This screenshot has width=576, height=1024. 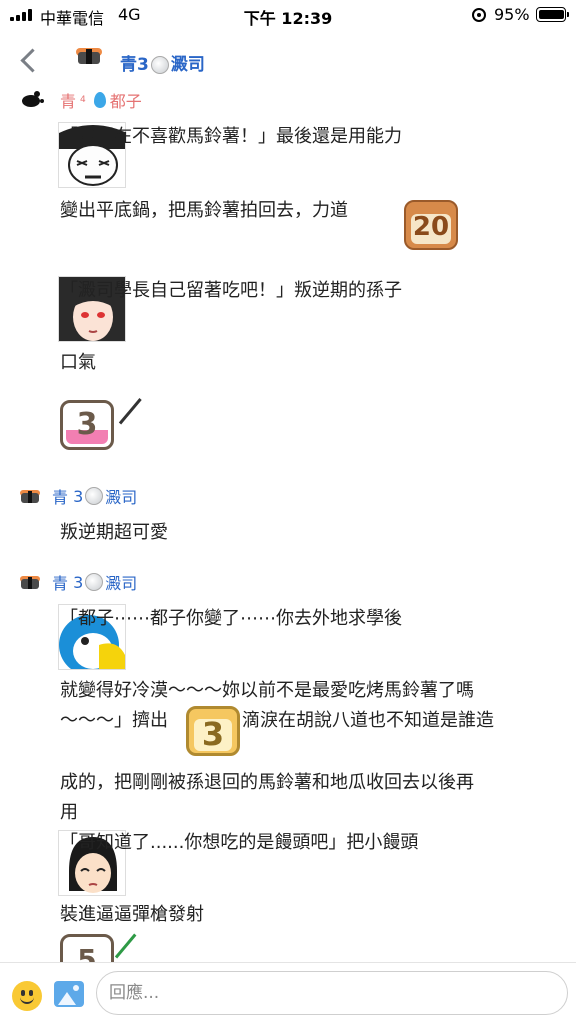 What do you see at coordinates (78, 362) in the screenshot?
I see `comment-text: 口氣` at bounding box center [78, 362].